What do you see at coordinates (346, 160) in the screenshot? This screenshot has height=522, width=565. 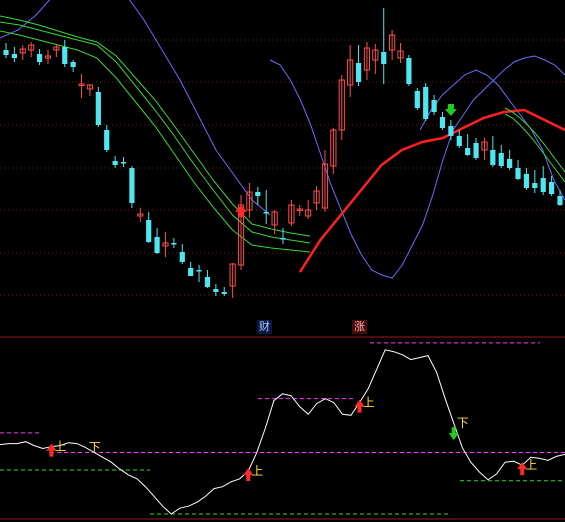 I see `signal-arrows` at bounding box center [346, 160].